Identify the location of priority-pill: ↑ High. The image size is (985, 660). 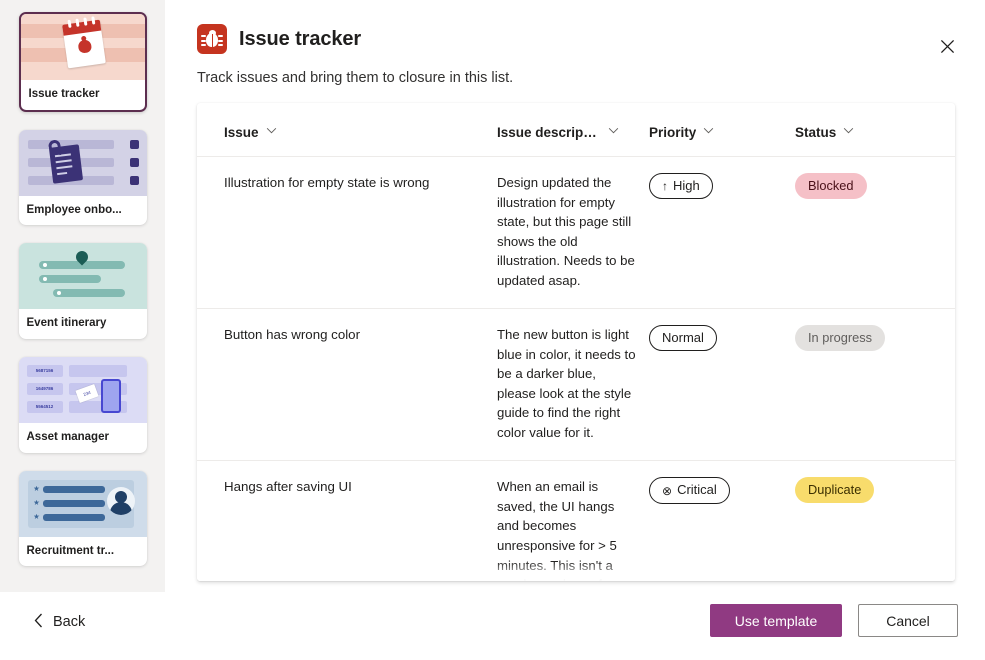
(681, 186).